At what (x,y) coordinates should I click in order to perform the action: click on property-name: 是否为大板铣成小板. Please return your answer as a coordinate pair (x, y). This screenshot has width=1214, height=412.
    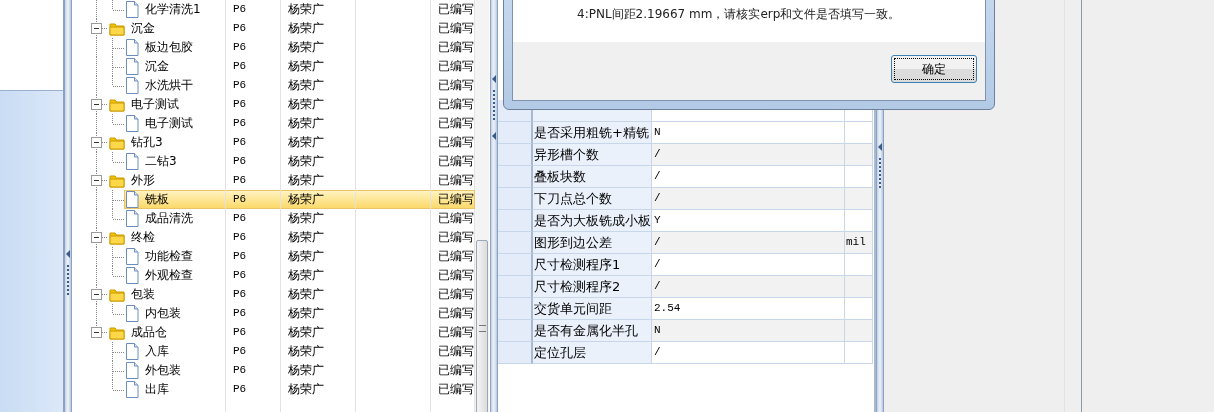
    Looking at the image, I should click on (592, 221).